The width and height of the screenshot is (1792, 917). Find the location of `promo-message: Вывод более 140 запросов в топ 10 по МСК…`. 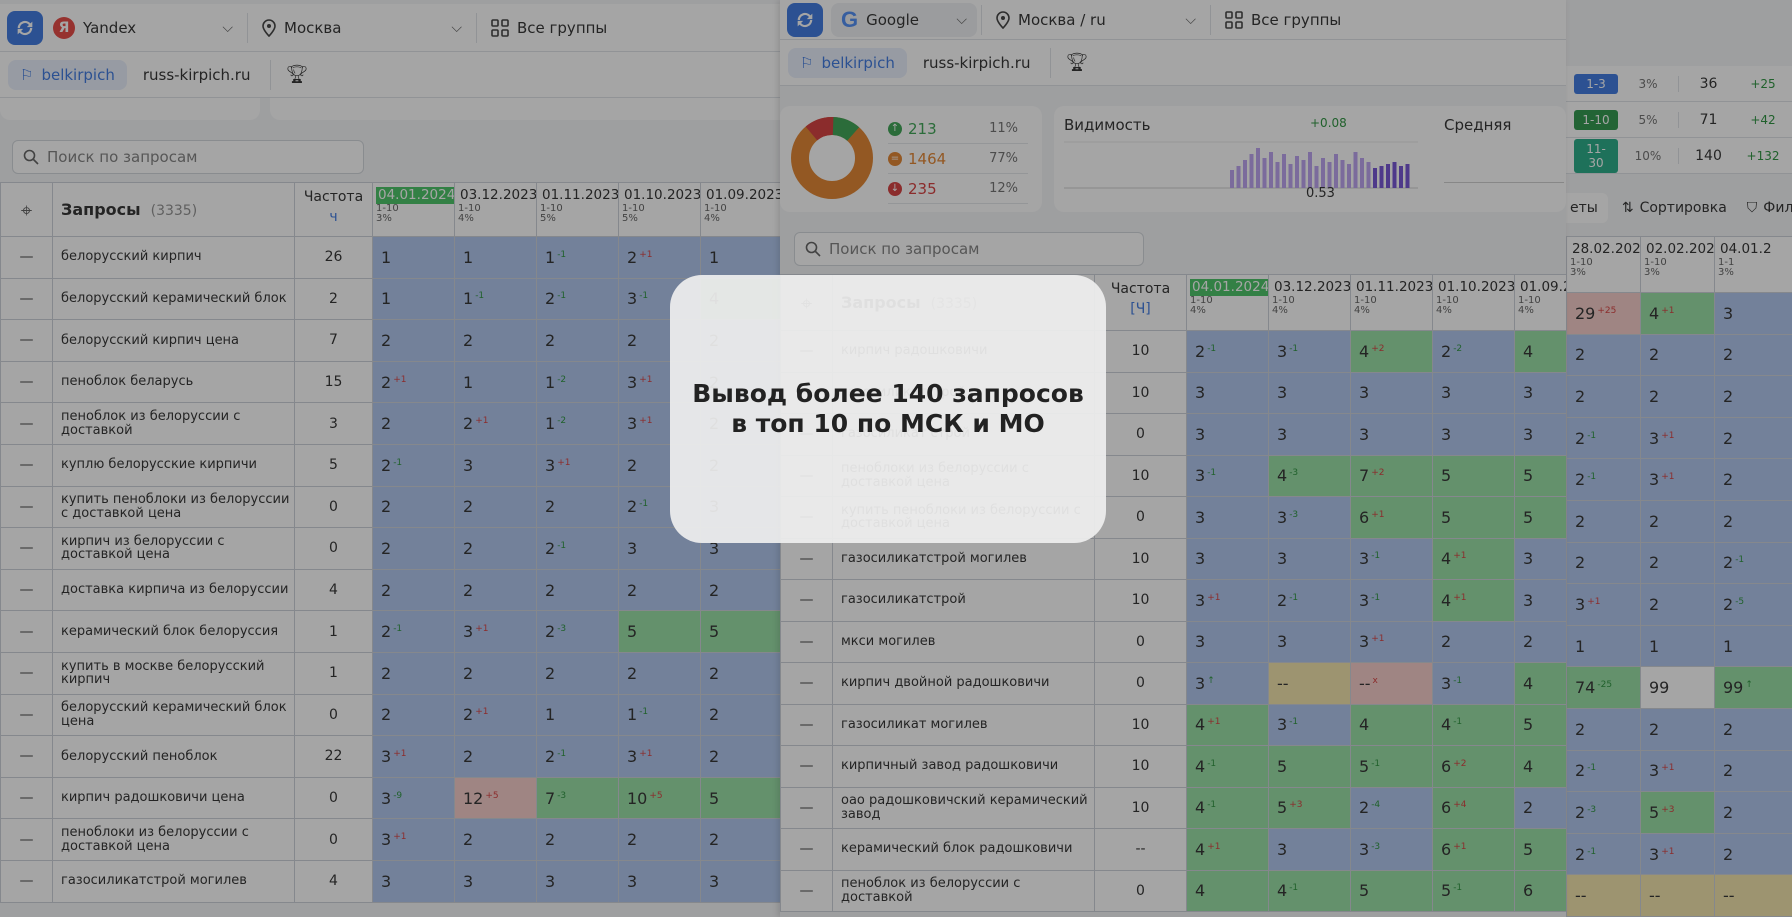

promo-message: Вывод более 140 запросов в топ 10 по МСК… is located at coordinates (888, 408).